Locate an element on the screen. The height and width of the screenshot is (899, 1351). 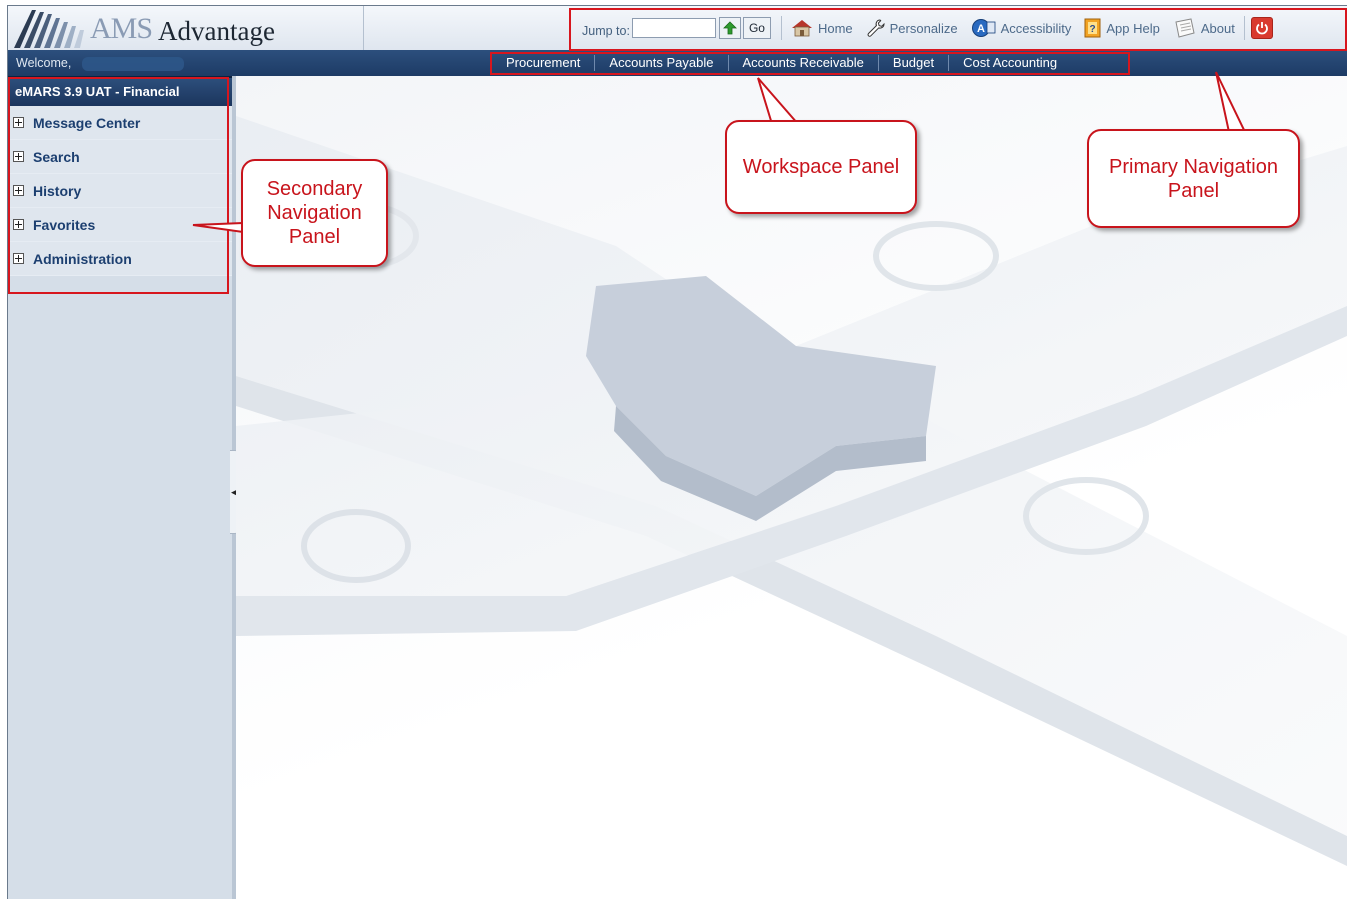
sidebar-item-favorites: Favorites is located at coordinates (120, 225).